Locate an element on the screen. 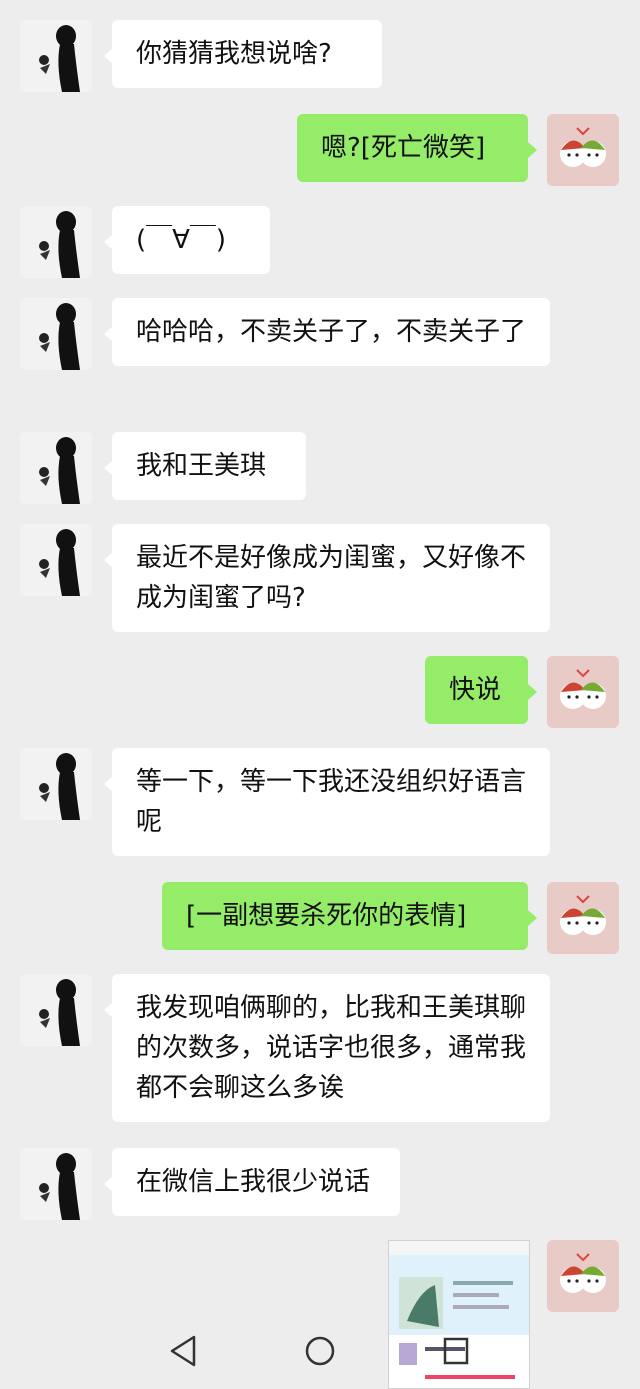 This screenshot has height=1389, width=640. message-bubble-incoming: 等一下，等一下我还没组织好语言呢 is located at coordinates (331, 802).